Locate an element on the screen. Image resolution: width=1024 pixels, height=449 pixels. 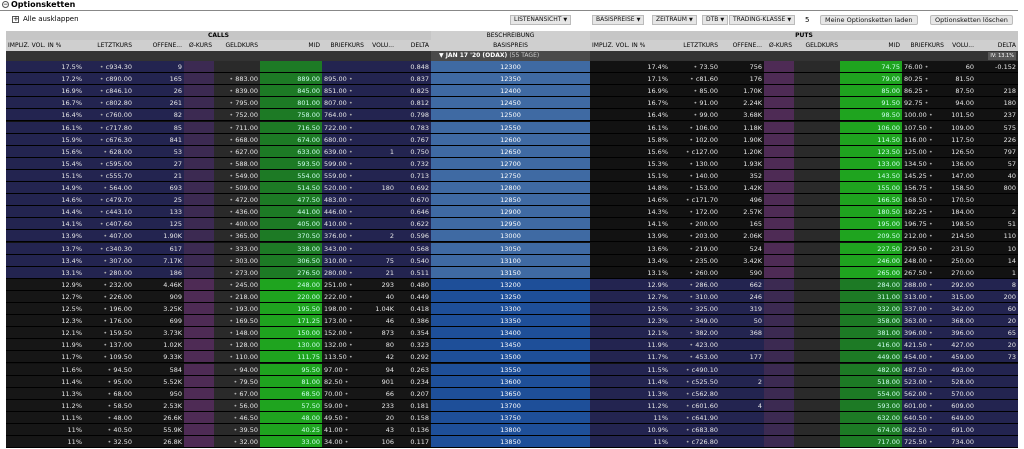
expiry-row: ▼ JAN 17 '20 (ODAX) (55 TAGE) is located at coordinates (510, 56).